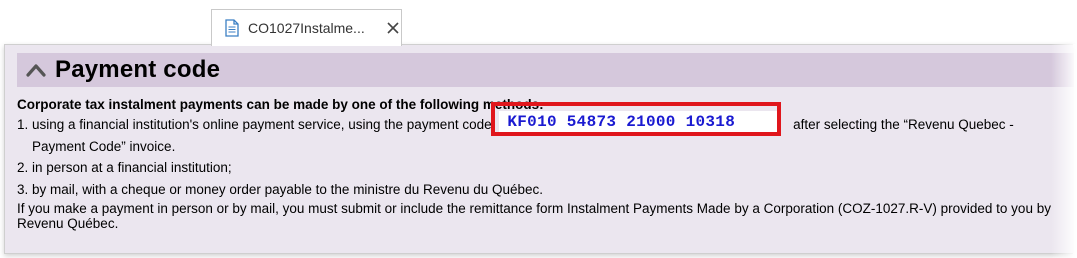  What do you see at coordinates (36, 70) in the screenshot?
I see `chevron-up-icon` at bounding box center [36, 70].